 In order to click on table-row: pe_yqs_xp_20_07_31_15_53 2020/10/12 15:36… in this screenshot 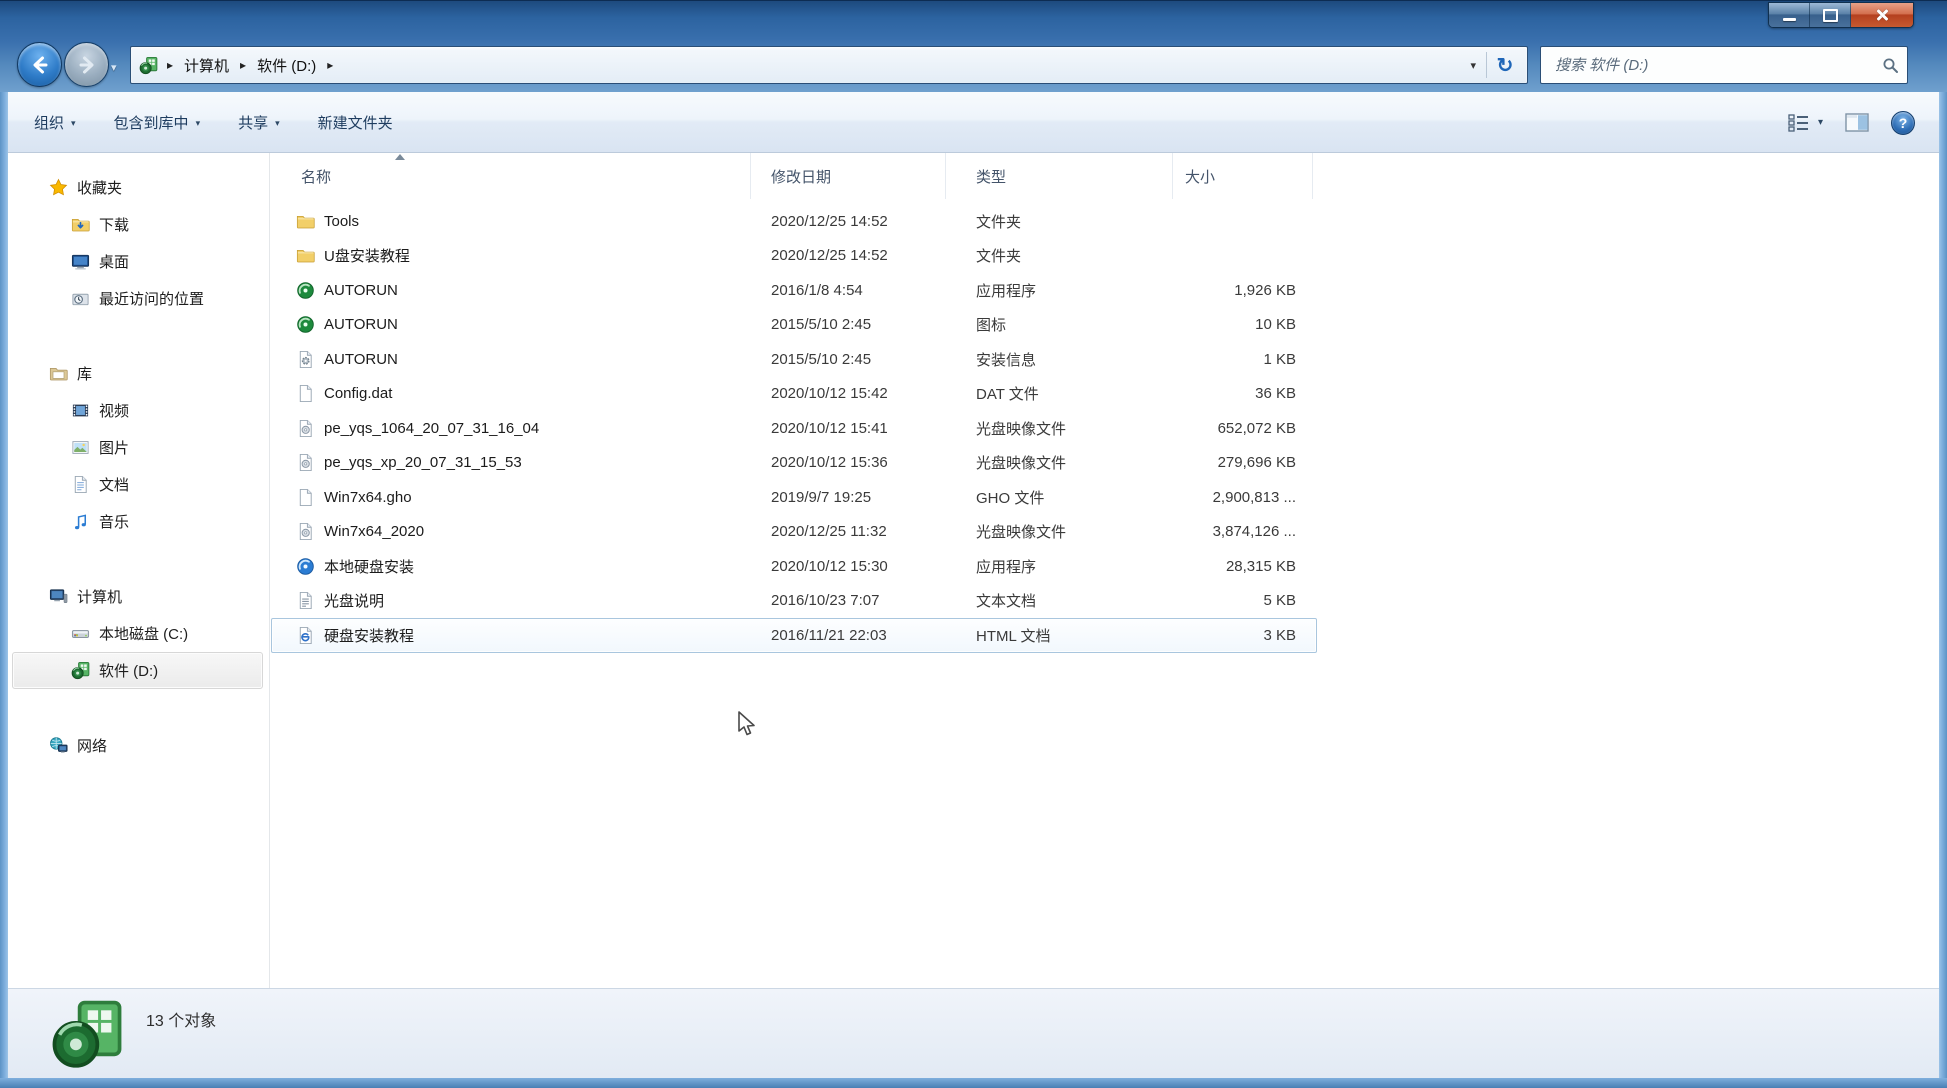, I will do `click(794, 463)`.